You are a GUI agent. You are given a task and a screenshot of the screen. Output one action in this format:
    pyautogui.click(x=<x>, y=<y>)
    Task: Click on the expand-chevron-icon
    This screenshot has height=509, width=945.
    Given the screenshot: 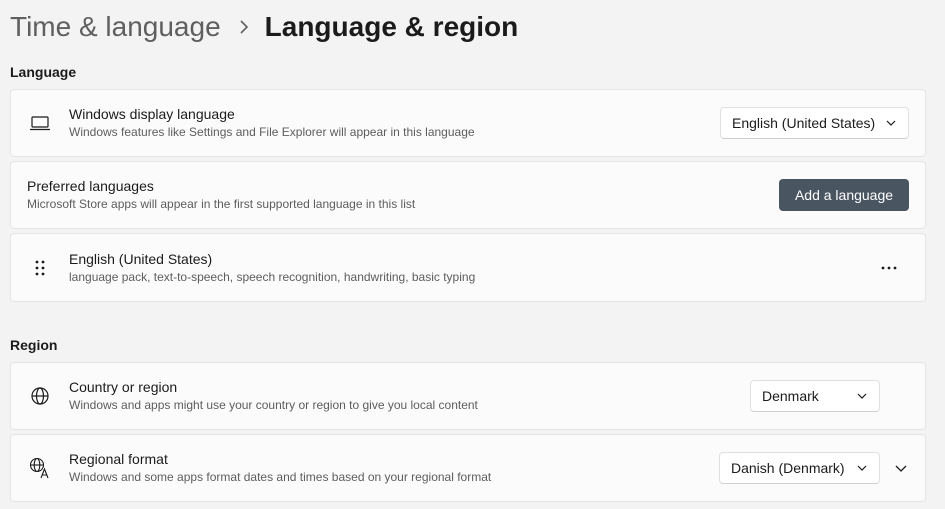 What is the action you would take?
    pyautogui.click(x=901, y=468)
    